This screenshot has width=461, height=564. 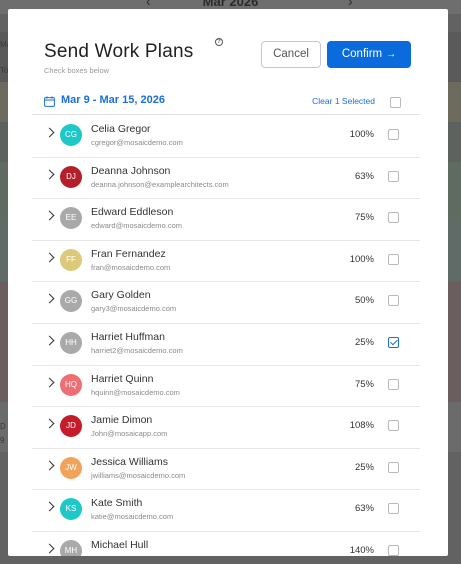 What do you see at coordinates (71, 135) in the screenshot?
I see `avatar: CG` at bounding box center [71, 135].